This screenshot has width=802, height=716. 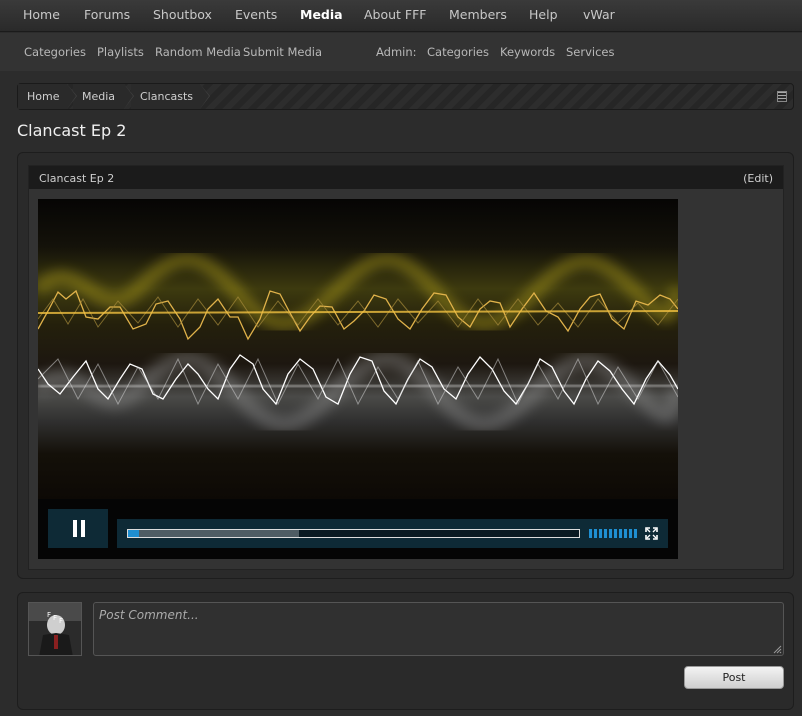 I want to click on nav-item-vwar: vWar, so click(x=599, y=14).